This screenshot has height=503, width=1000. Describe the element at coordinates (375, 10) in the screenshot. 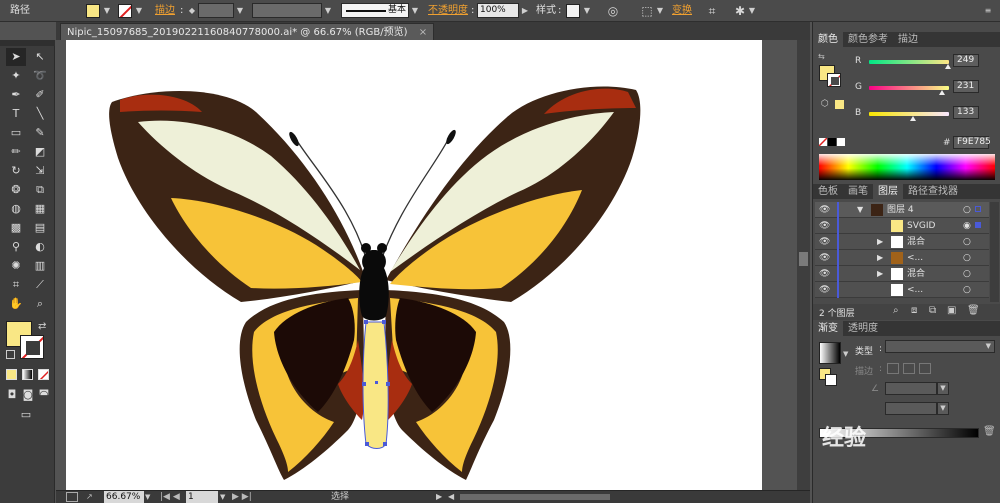

I see `brush-definition: 基本` at that location.